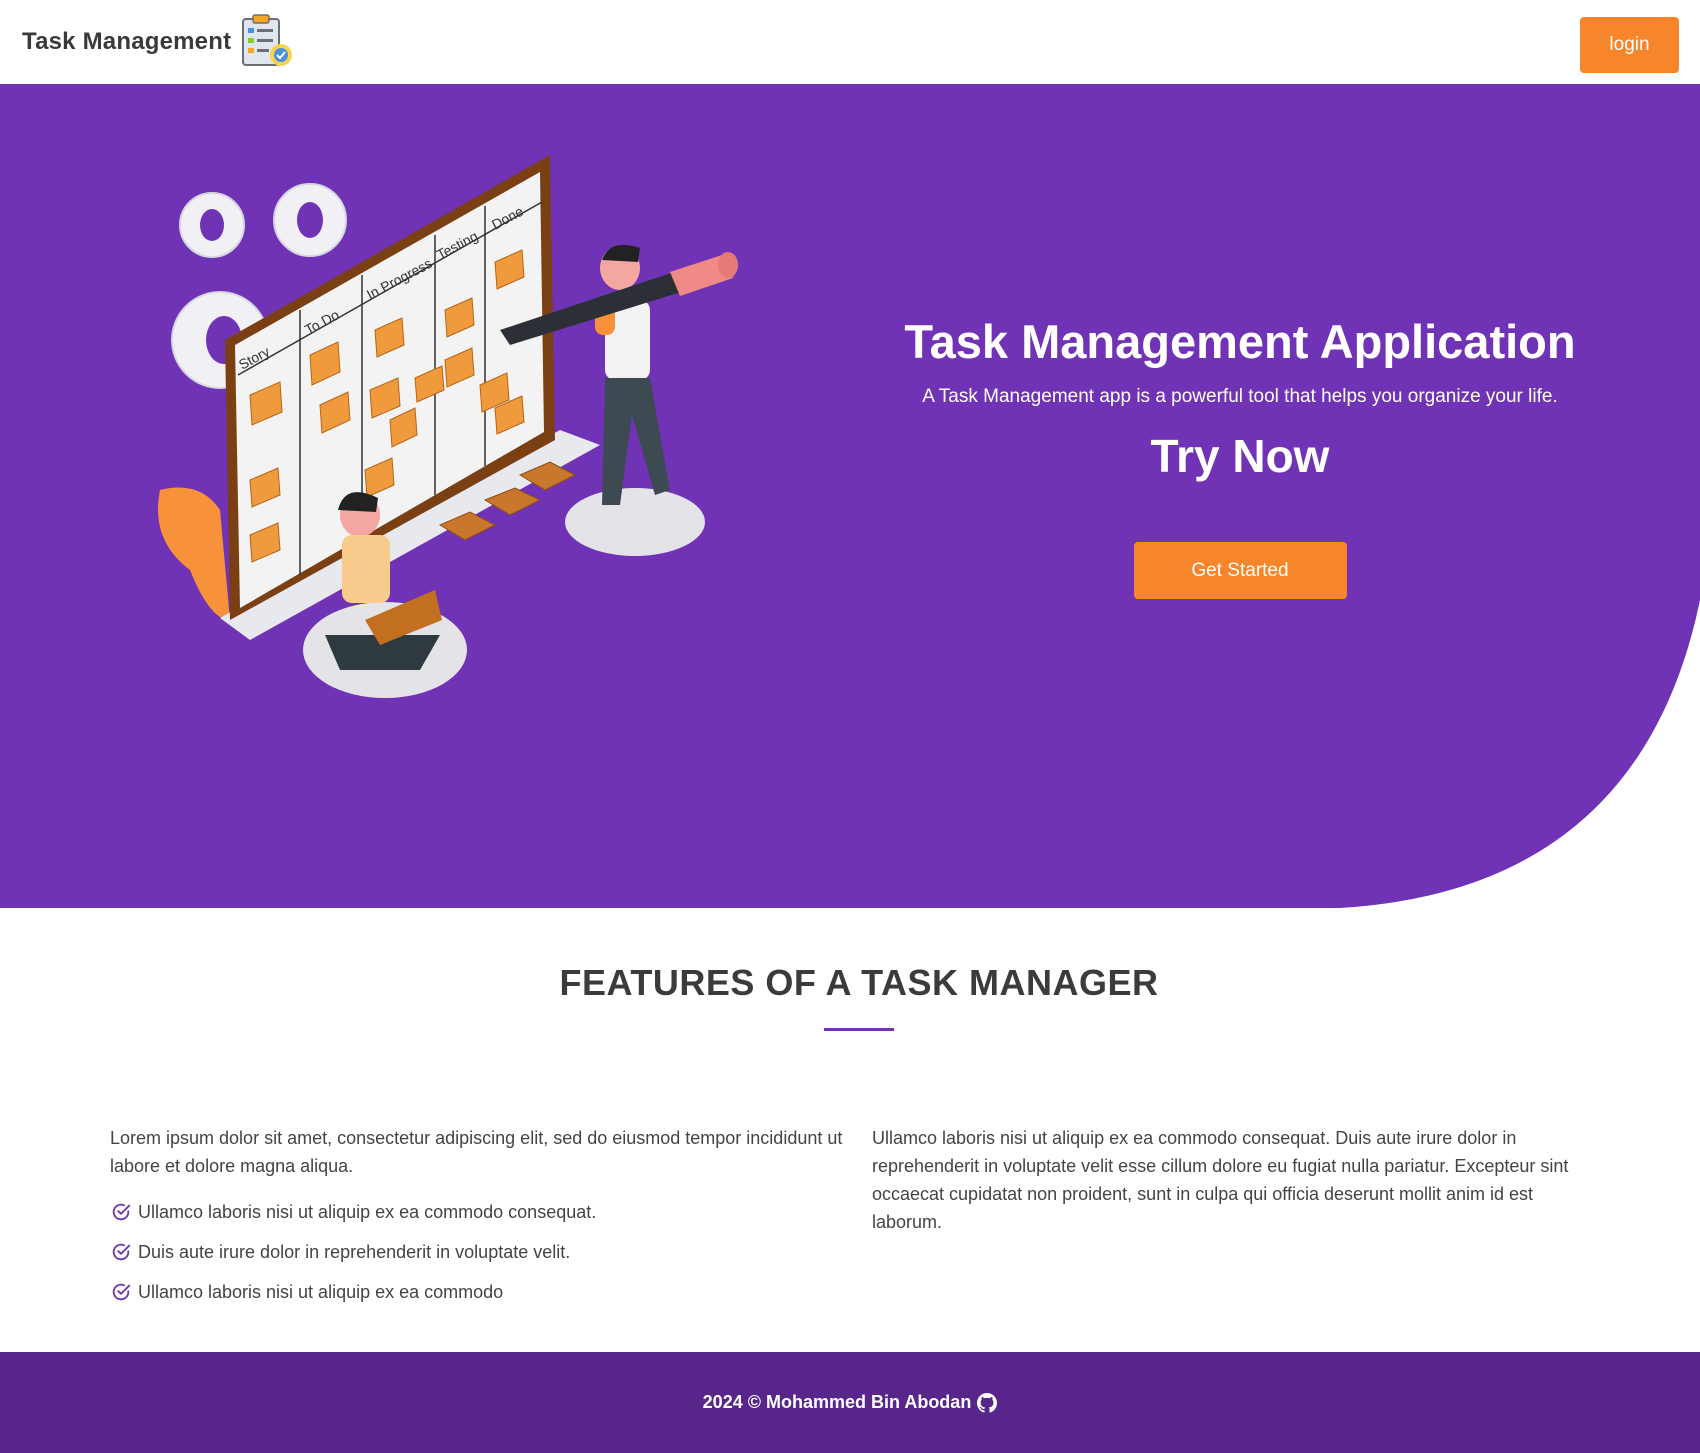  What do you see at coordinates (267, 40) in the screenshot?
I see `clipboard-gear-icon` at bounding box center [267, 40].